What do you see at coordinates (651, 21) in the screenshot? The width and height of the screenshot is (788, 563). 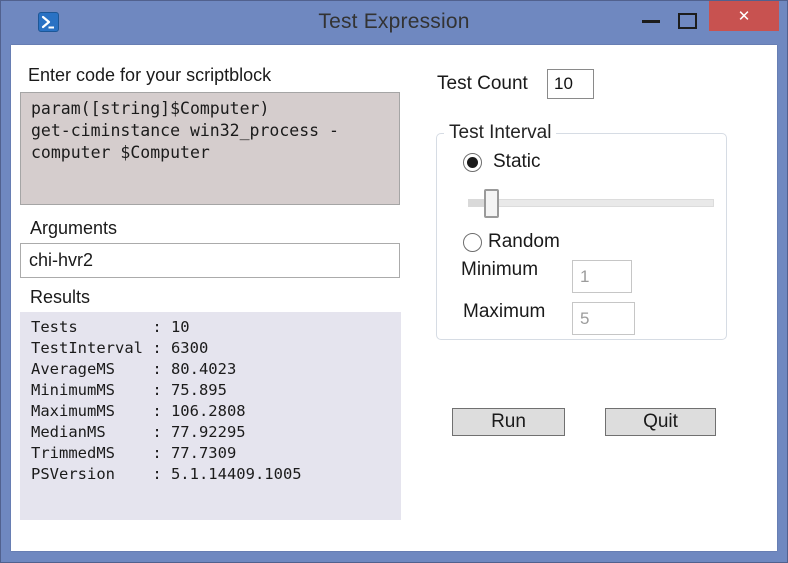 I see `minimize-button` at bounding box center [651, 21].